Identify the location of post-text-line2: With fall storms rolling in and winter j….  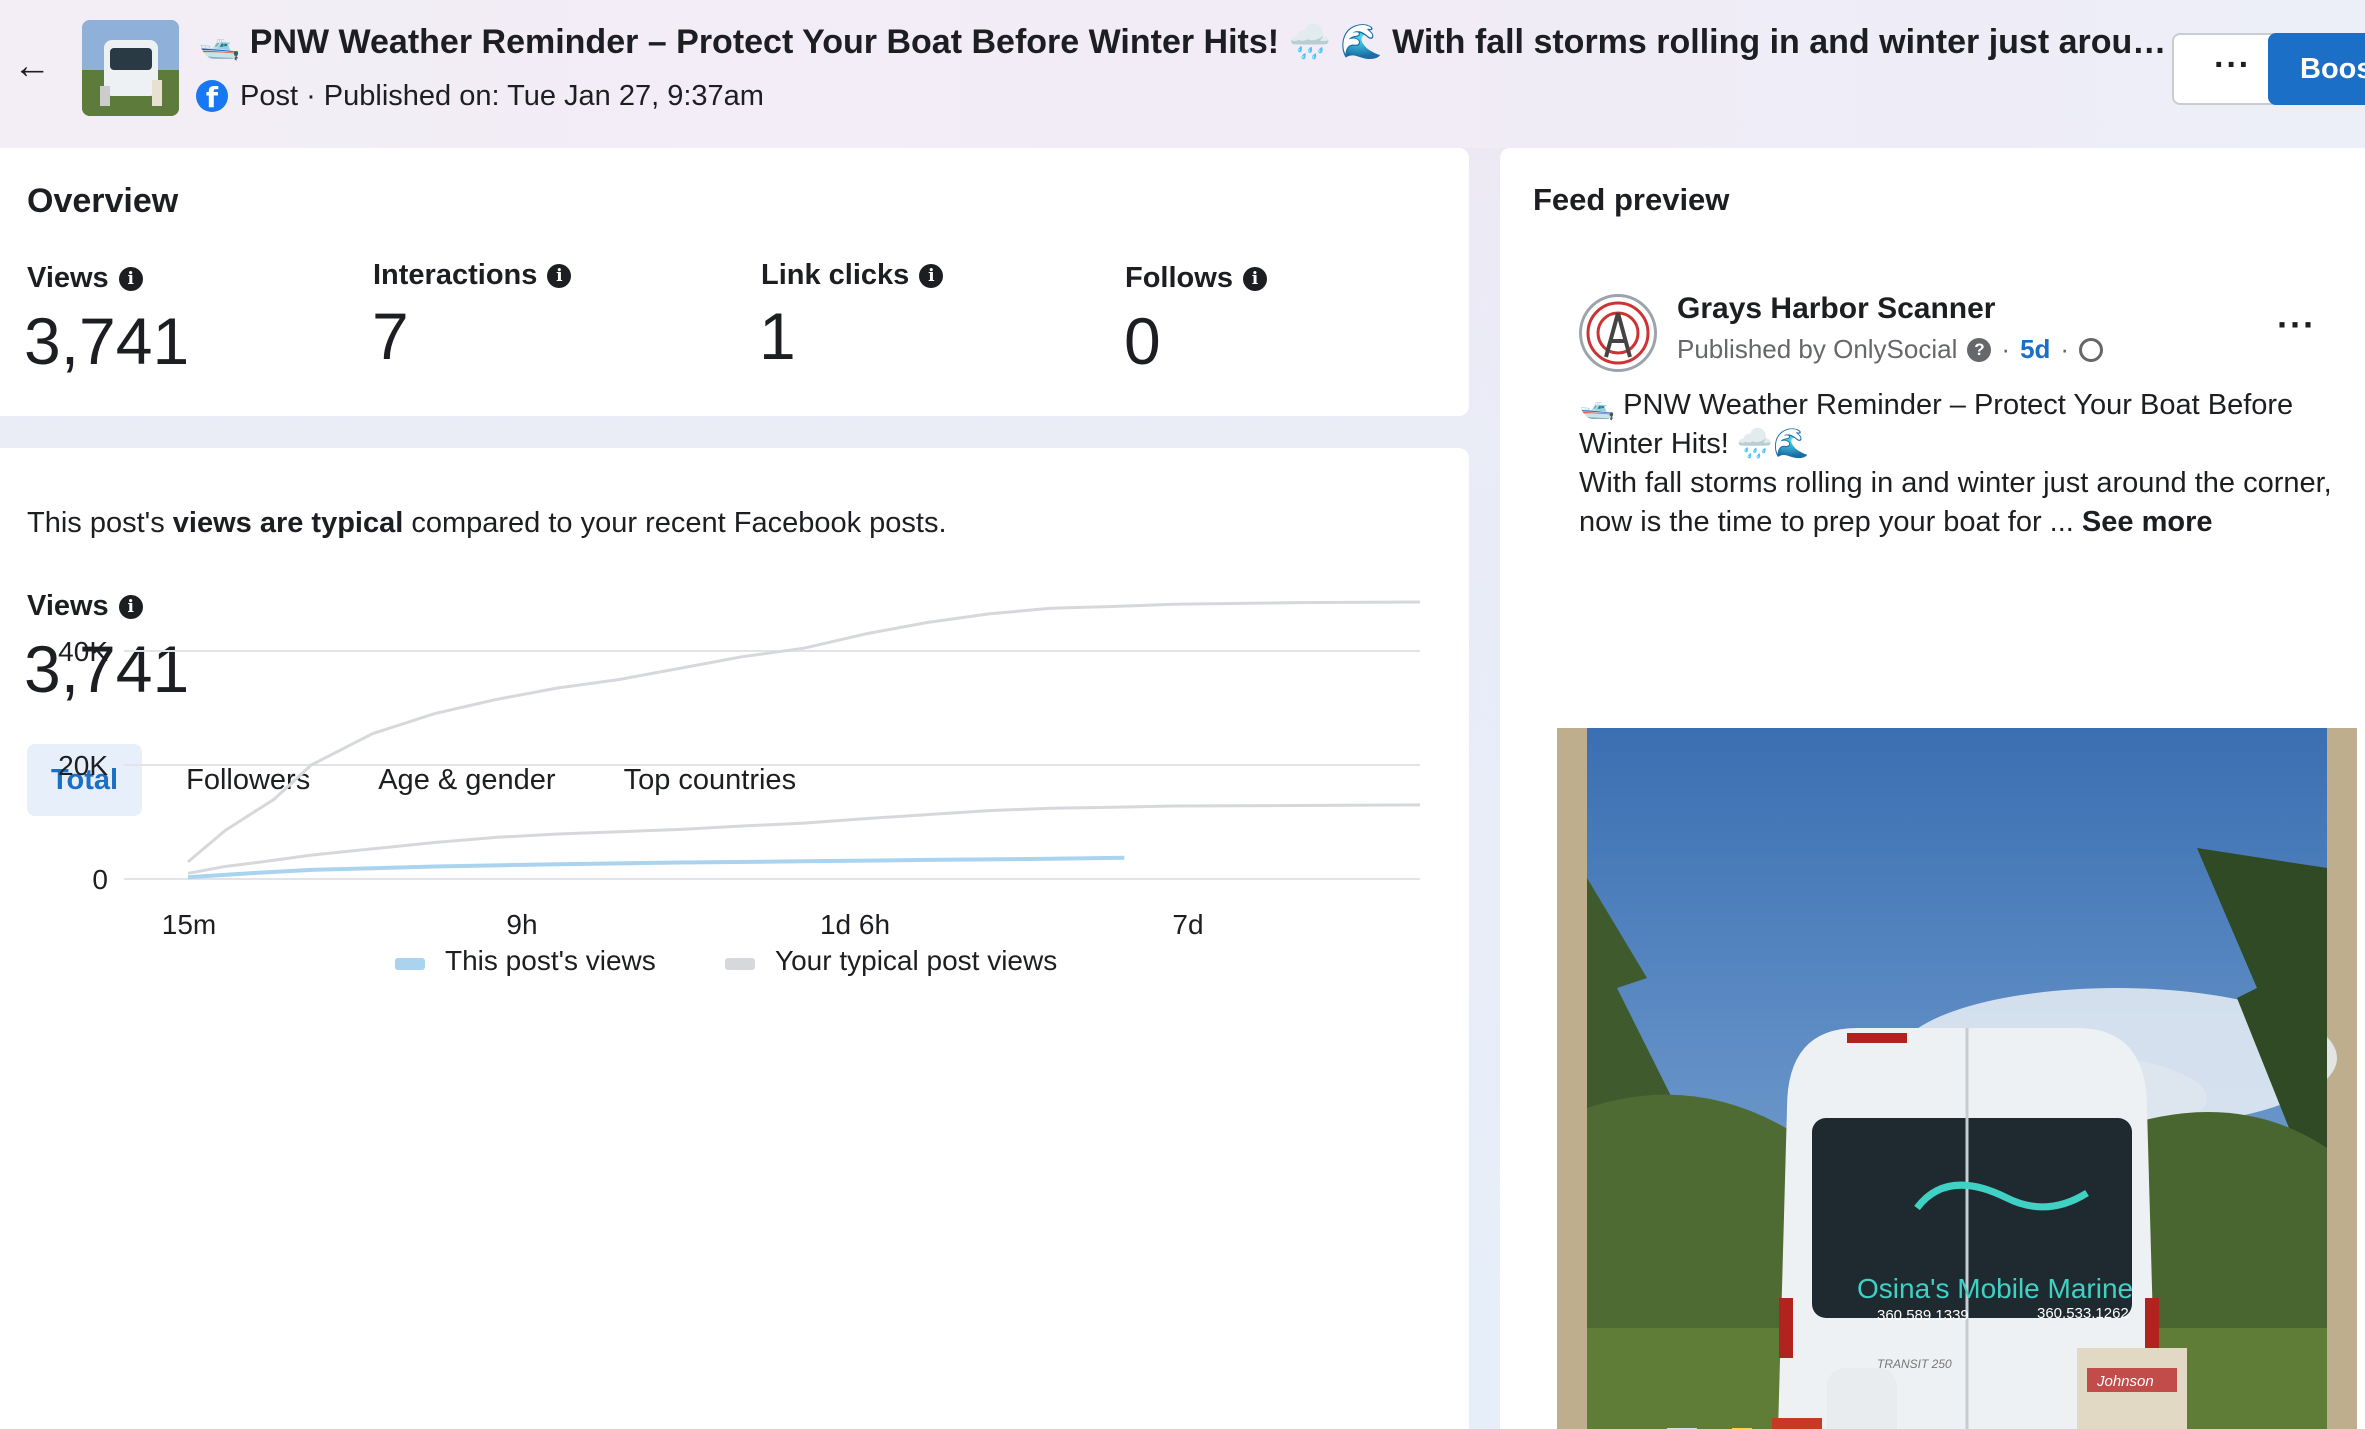
(1955, 502).